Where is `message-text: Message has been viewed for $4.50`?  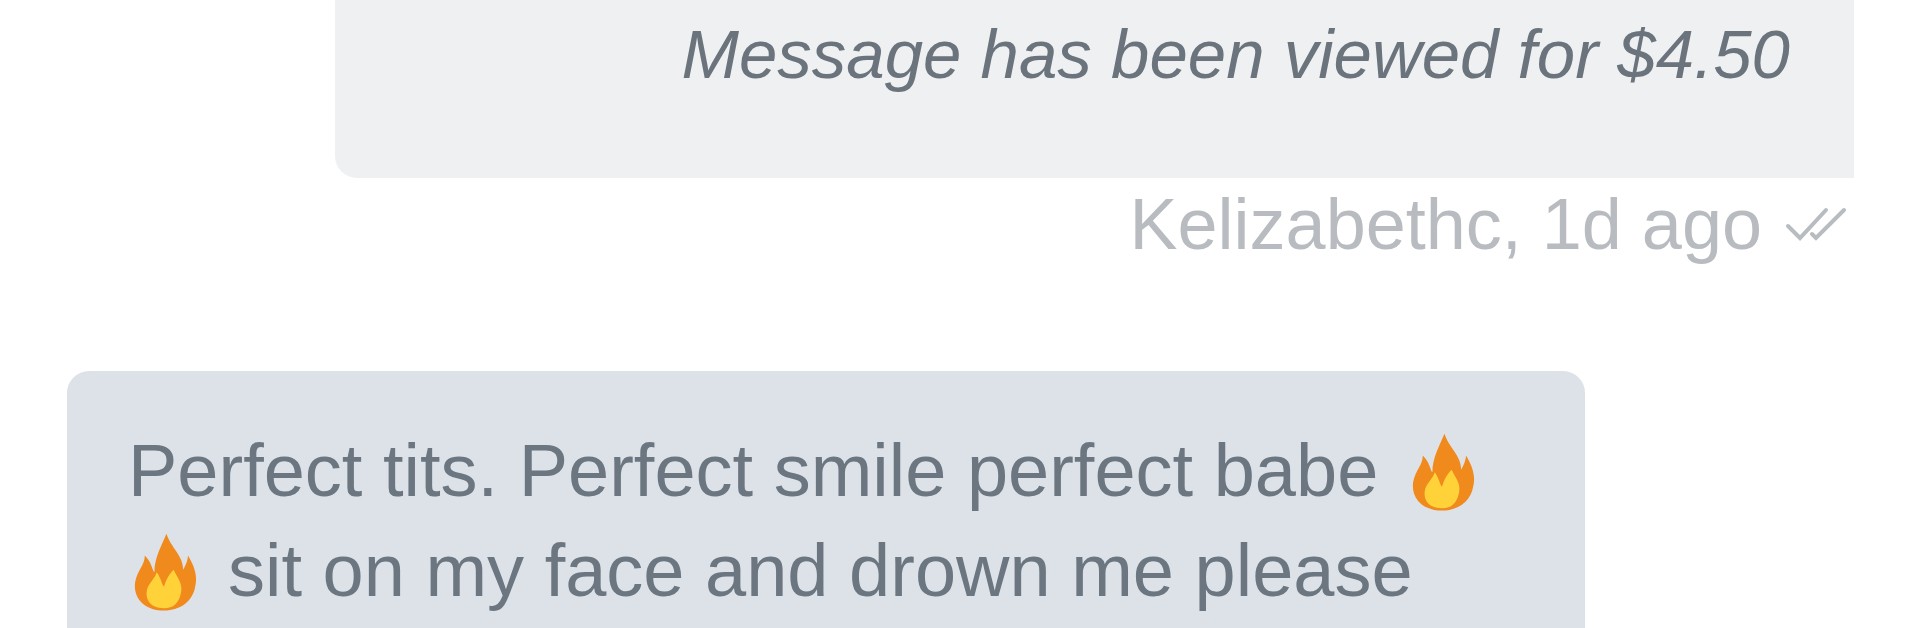 message-text: Message has been viewed for $4.50 is located at coordinates (1235, 55).